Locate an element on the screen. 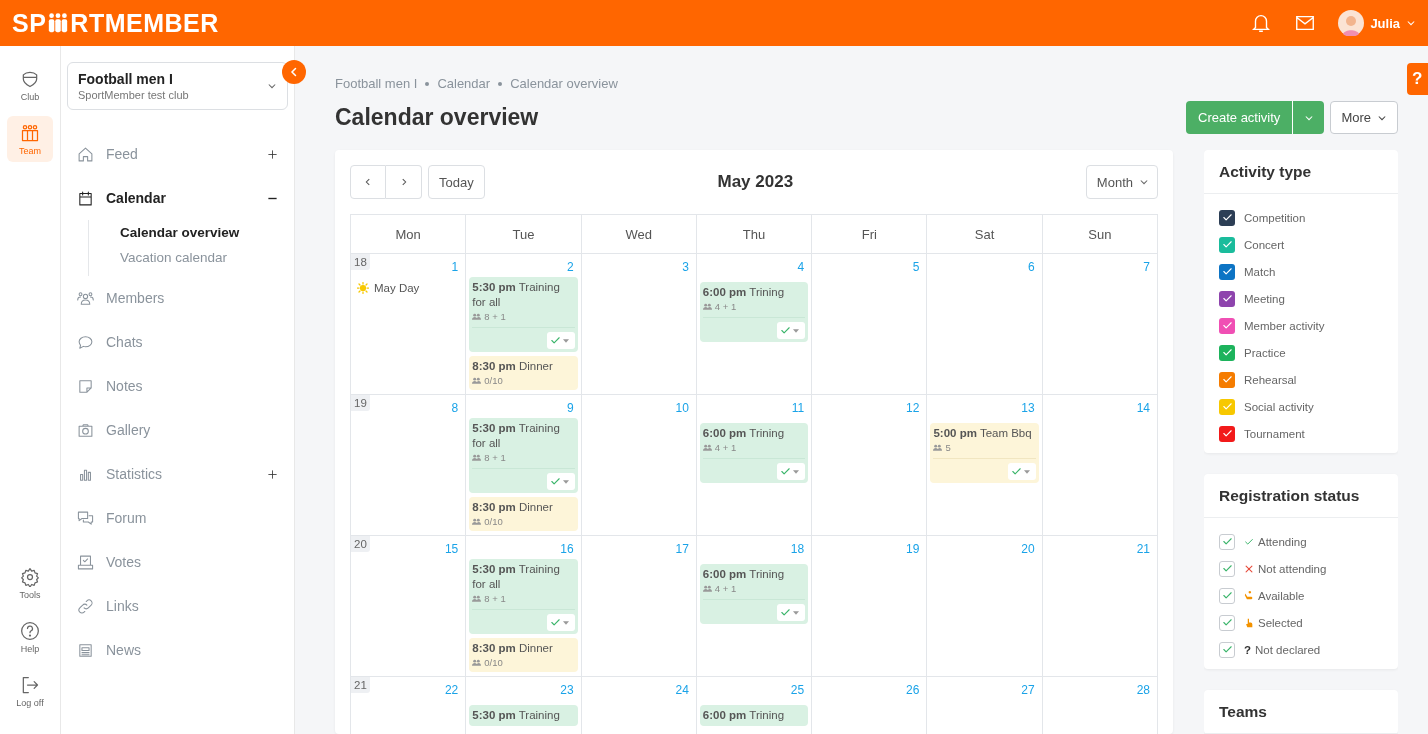  day-number: 6 is located at coordinates (1033, 266).